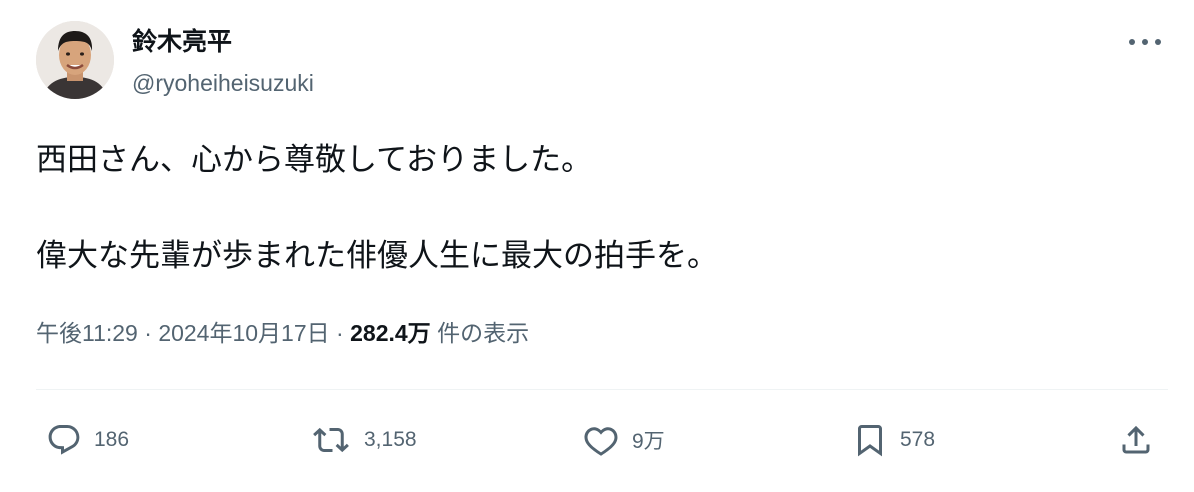 This screenshot has width=1194, height=492. I want to click on bookmark-icon, so click(870, 441).